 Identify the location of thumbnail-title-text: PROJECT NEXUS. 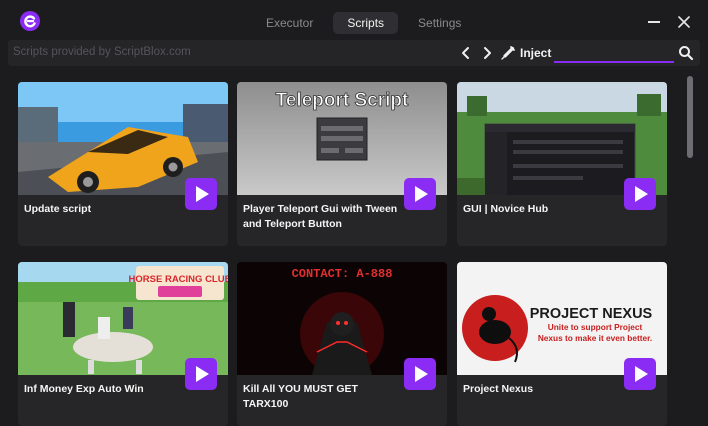
(591, 314).